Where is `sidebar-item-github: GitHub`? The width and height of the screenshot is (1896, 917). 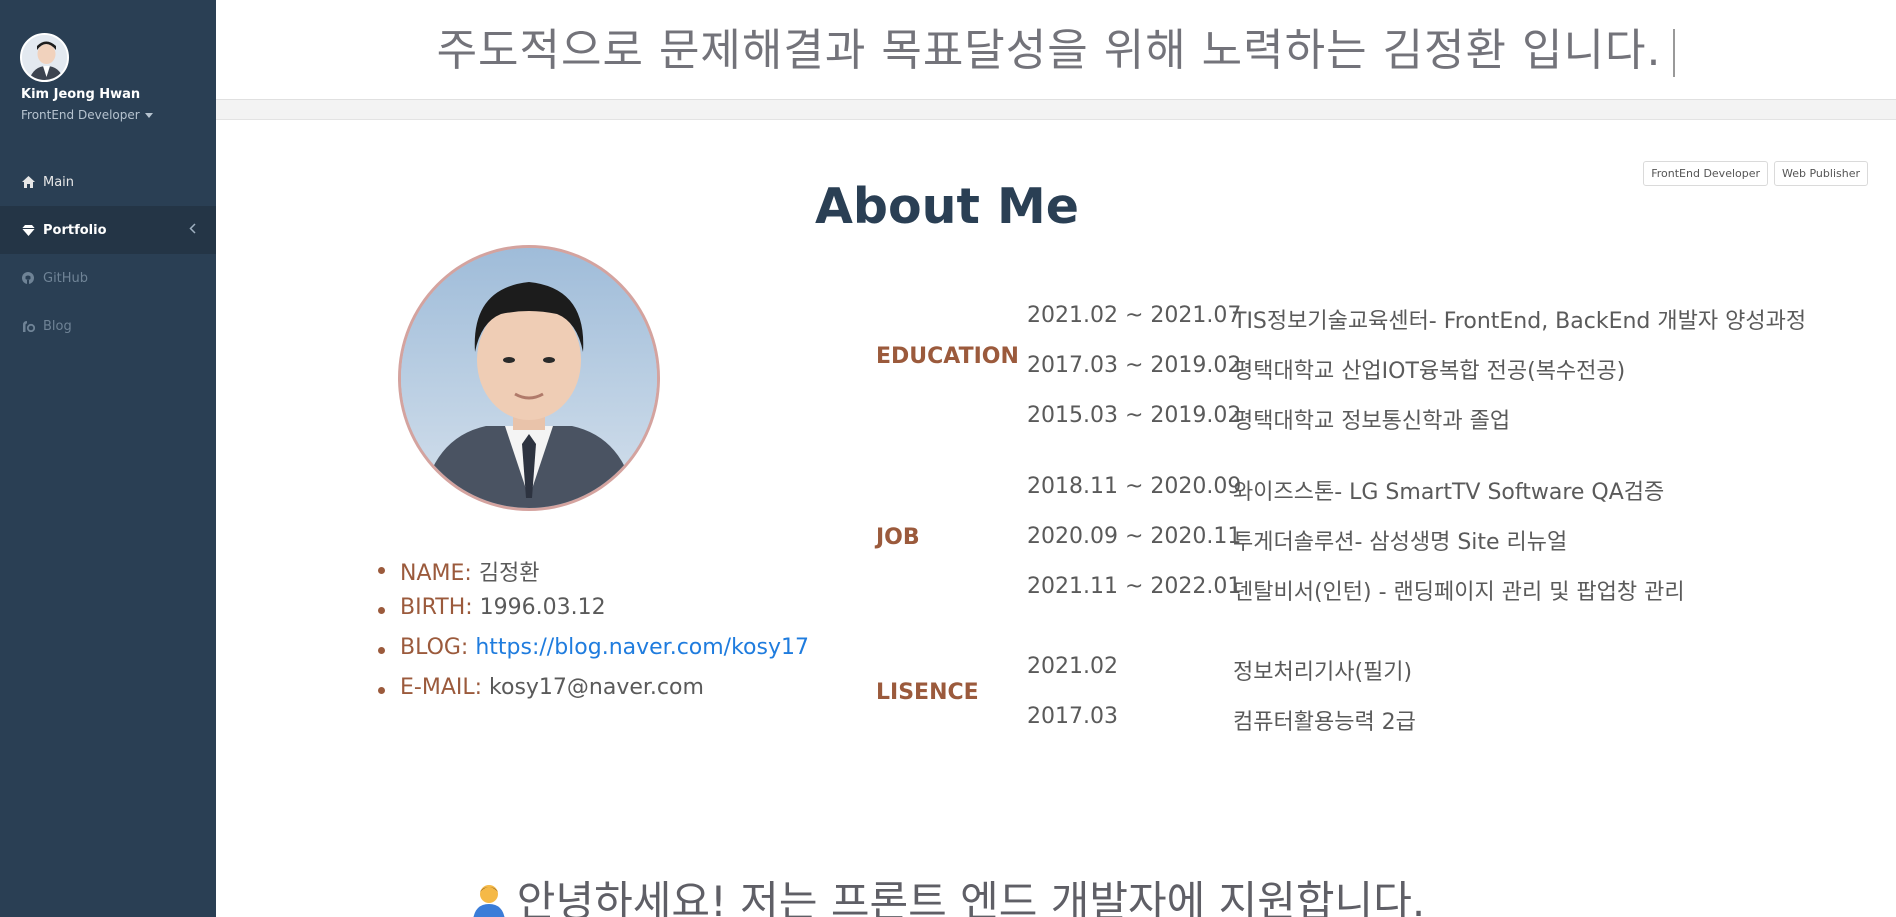 sidebar-item-github: GitHub is located at coordinates (108, 278).